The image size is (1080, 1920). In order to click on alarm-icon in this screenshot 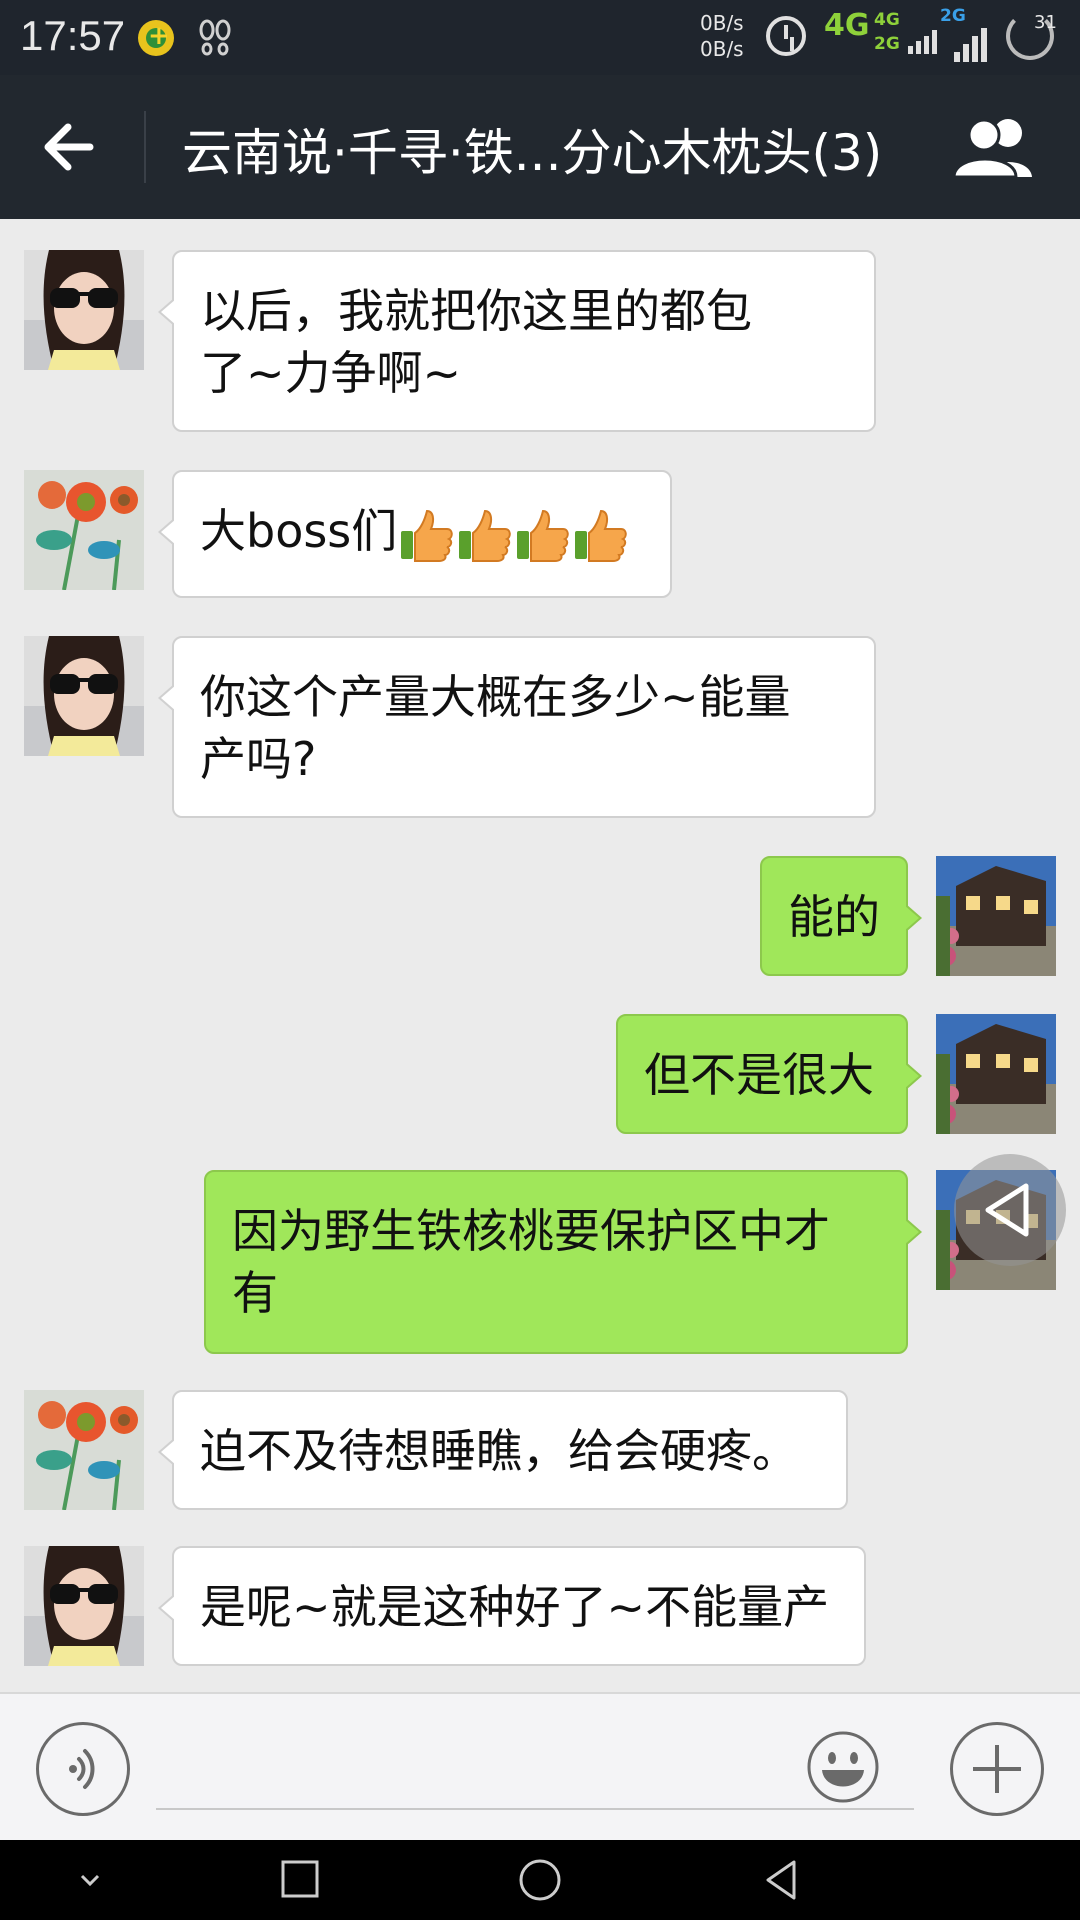, I will do `click(786, 36)`.